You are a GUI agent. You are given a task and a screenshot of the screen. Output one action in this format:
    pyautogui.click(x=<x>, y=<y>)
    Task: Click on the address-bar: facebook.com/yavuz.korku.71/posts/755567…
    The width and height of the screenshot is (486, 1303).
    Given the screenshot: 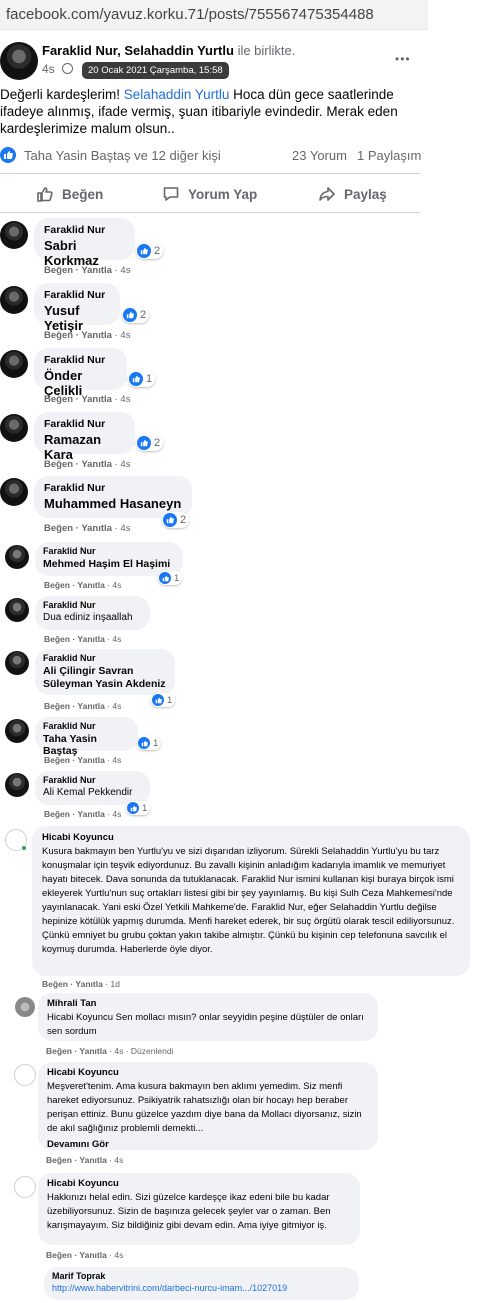 What is the action you would take?
    pyautogui.click(x=214, y=15)
    